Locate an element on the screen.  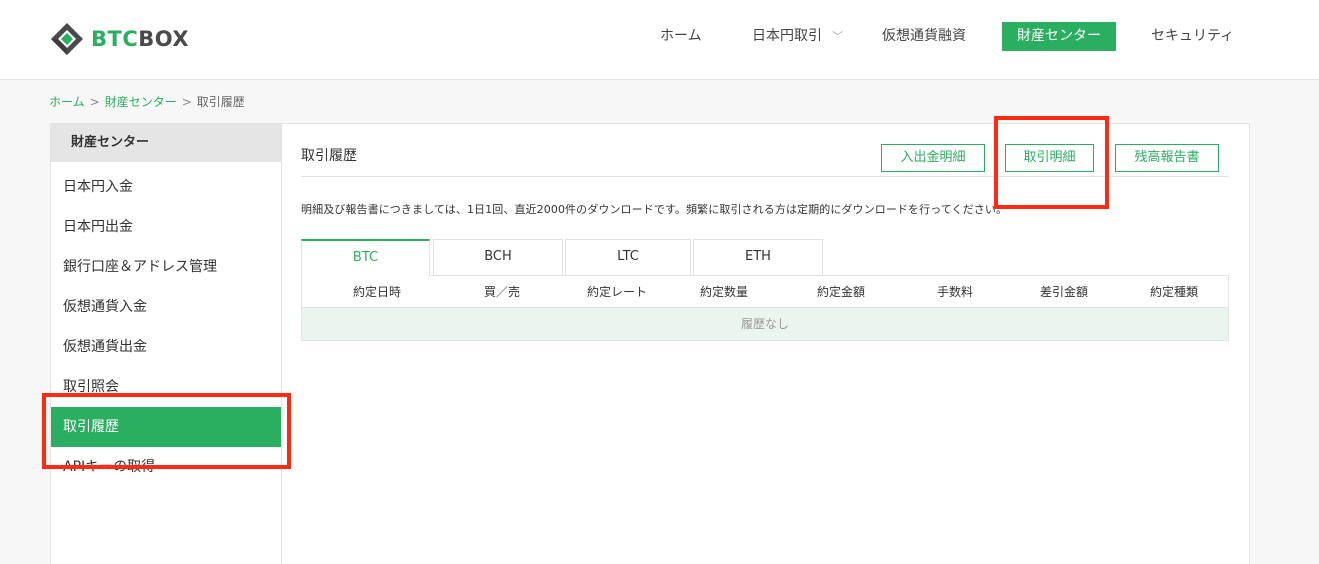
breadcrumb-home: ホーム is located at coordinates (67, 102).